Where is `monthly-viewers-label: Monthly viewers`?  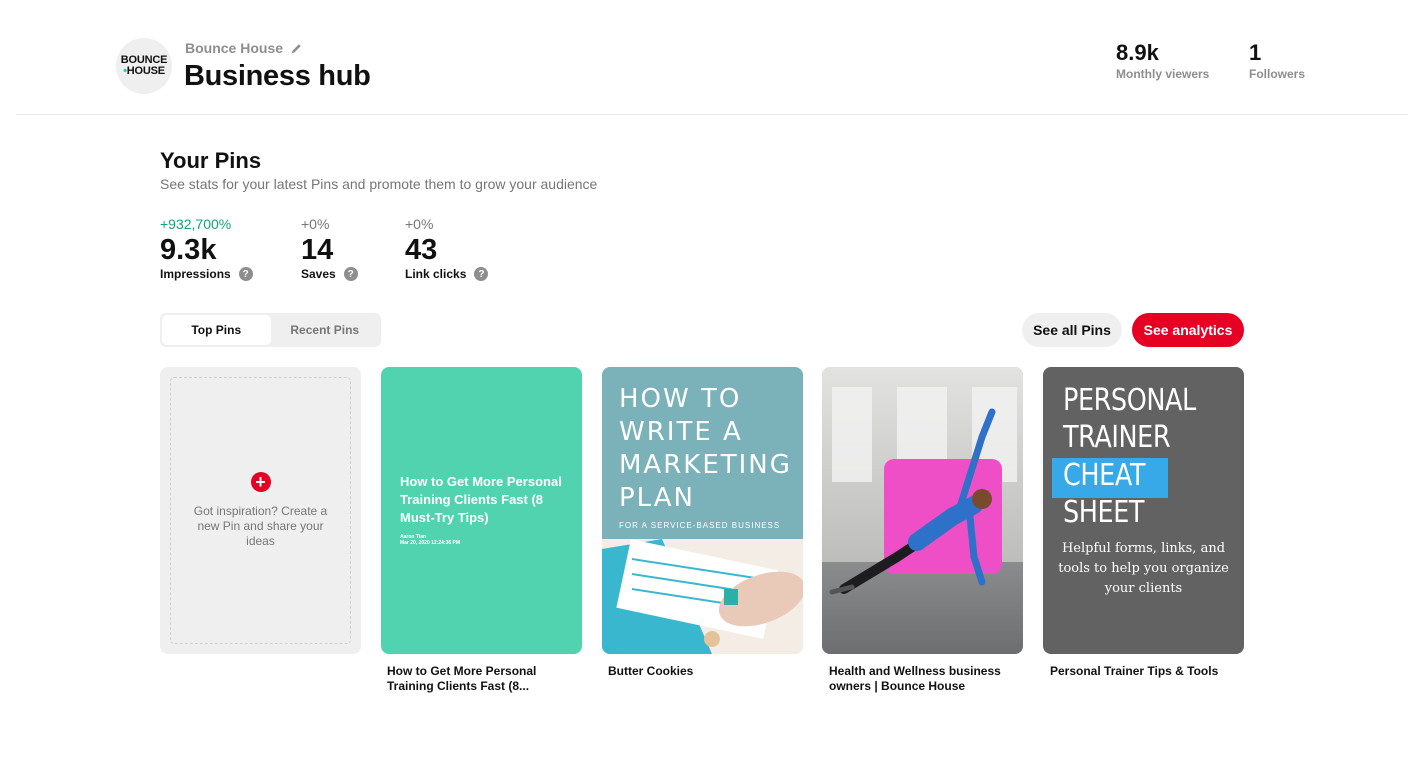 monthly-viewers-label: Monthly viewers is located at coordinates (1163, 74).